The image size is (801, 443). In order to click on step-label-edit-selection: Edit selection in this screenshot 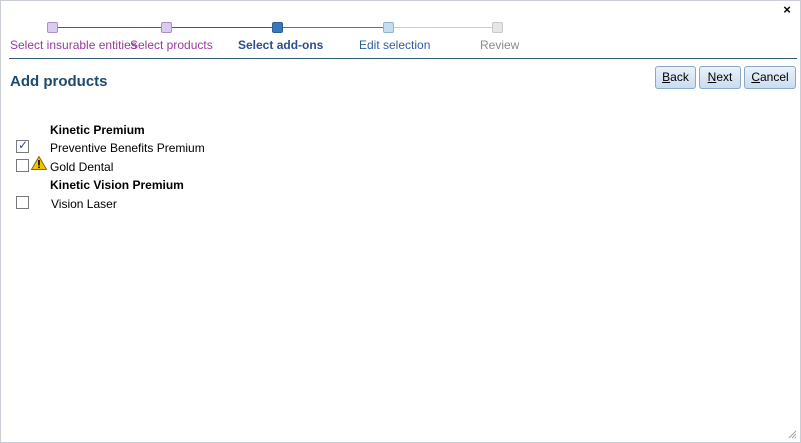, I will do `click(395, 45)`.